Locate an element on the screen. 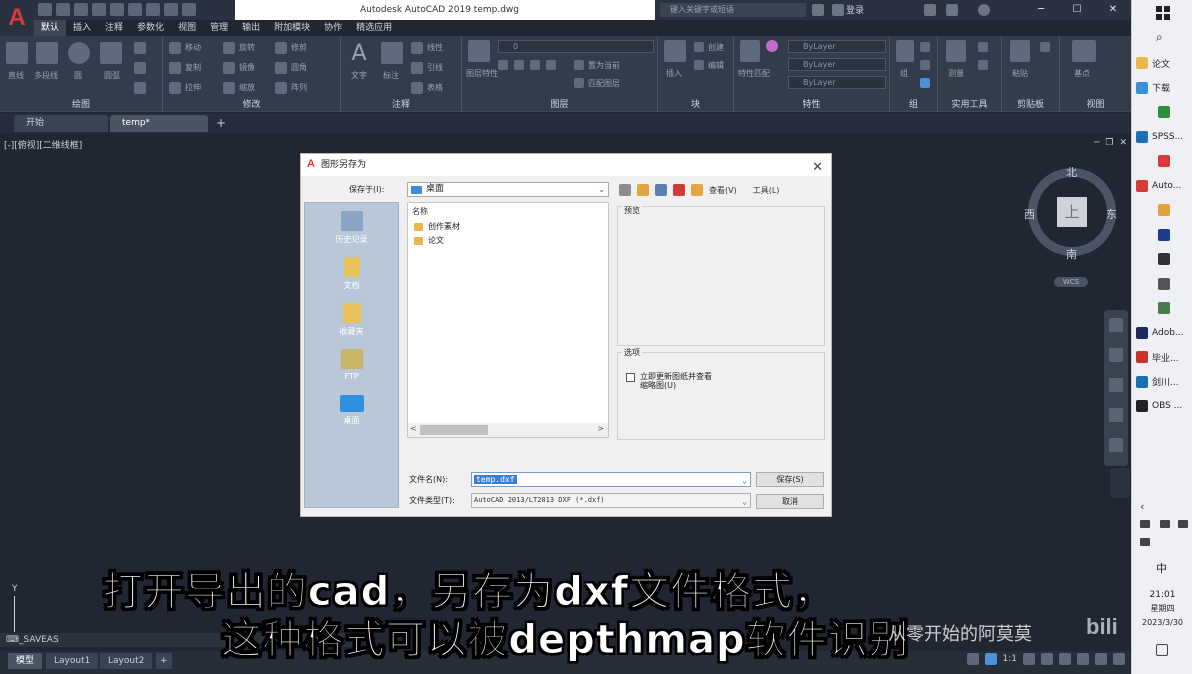  group-select-icon is located at coordinates (925, 83).